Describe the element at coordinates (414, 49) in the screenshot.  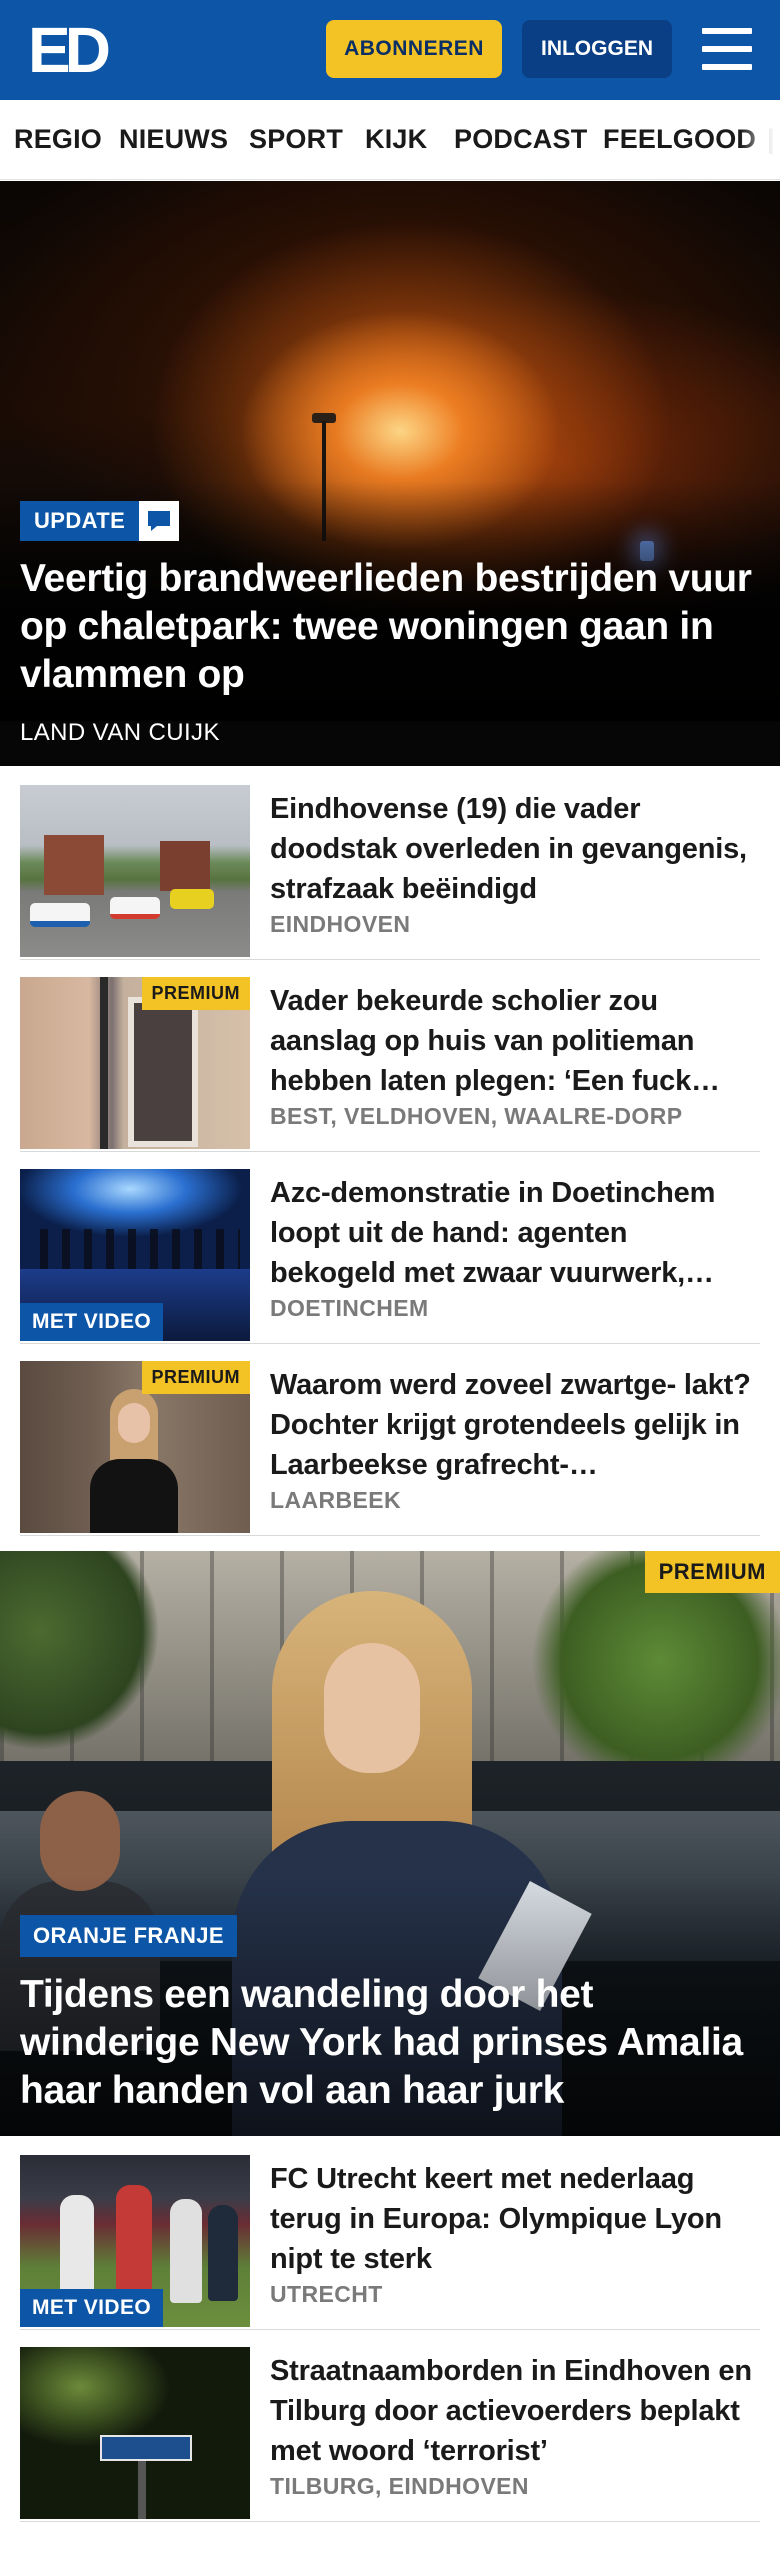
I see `subscribe-button: ABONNEREN` at that location.